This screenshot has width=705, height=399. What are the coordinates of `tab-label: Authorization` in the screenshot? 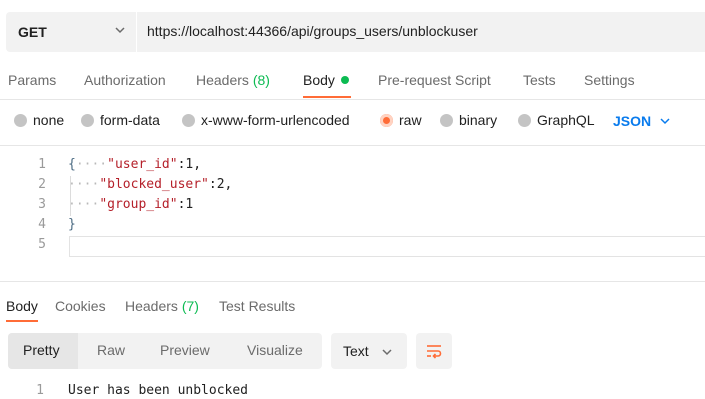 It's located at (125, 80).